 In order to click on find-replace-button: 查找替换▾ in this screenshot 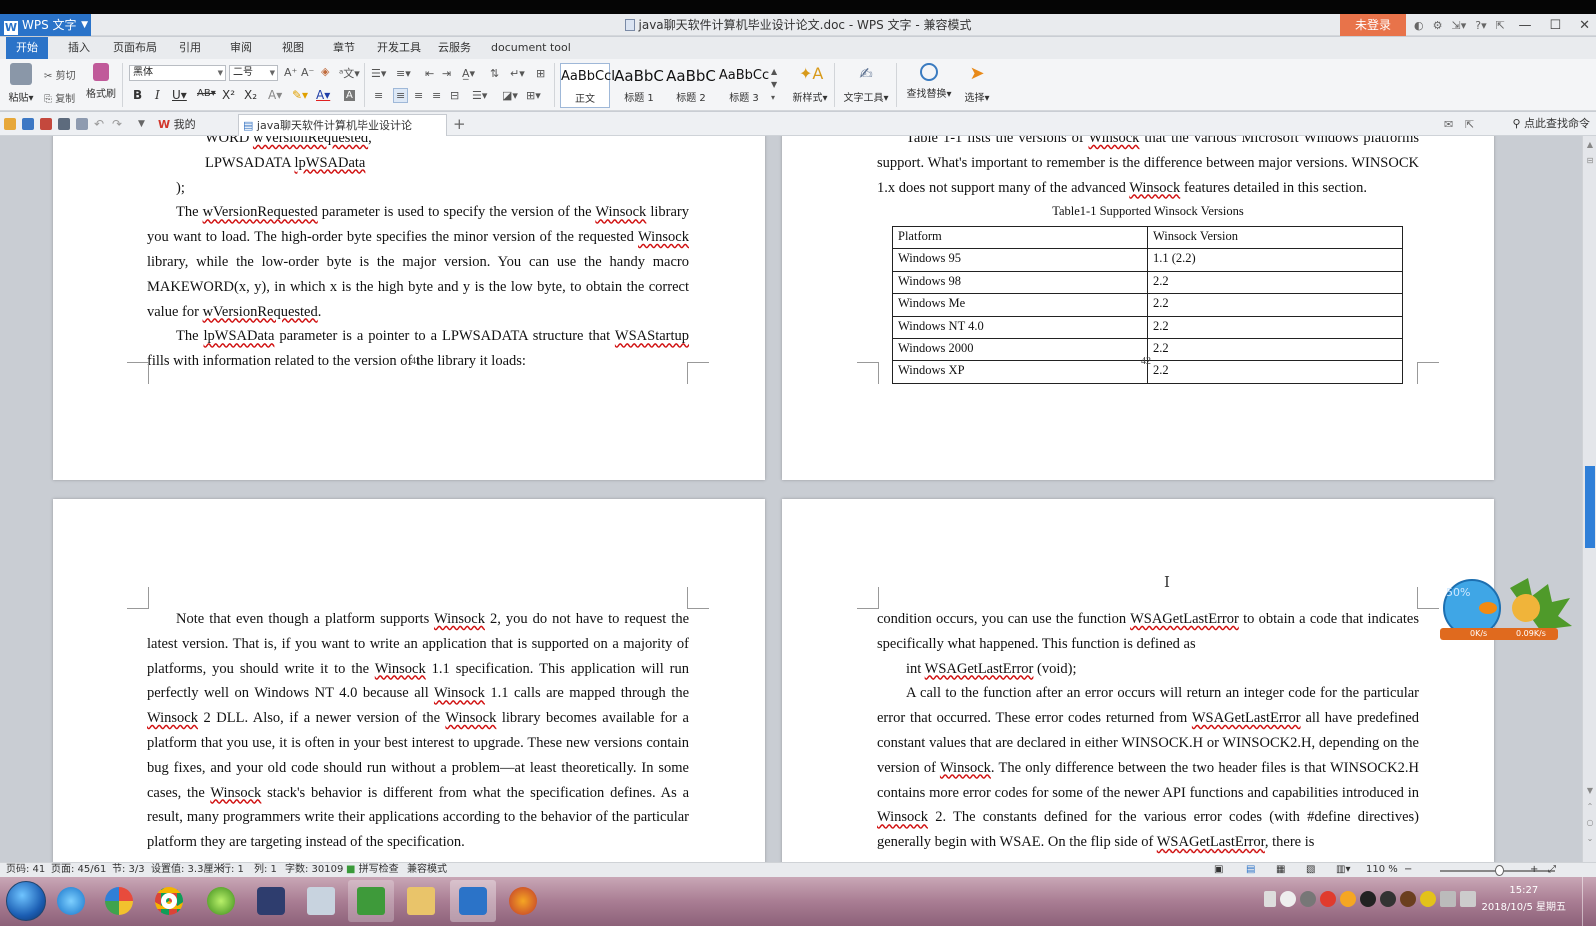, I will do `click(929, 81)`.